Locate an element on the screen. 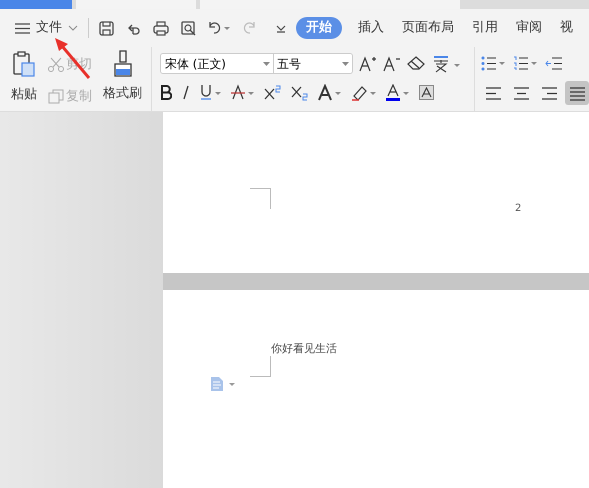 This screenshot has width=589, height=488. paste-icon is located at coordinates (24, 64).